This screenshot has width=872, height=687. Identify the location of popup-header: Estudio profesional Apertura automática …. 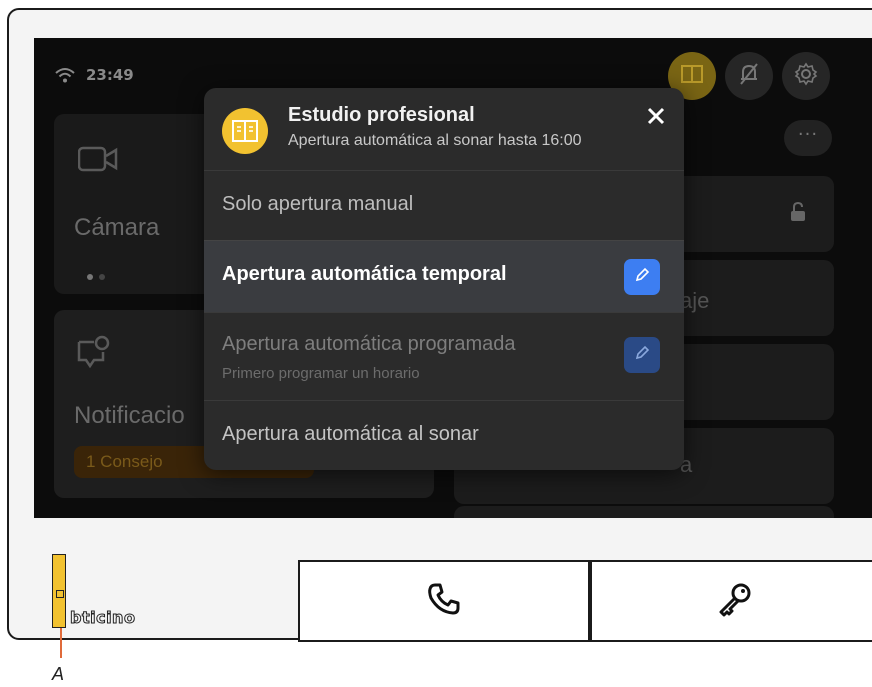
(444, 129).